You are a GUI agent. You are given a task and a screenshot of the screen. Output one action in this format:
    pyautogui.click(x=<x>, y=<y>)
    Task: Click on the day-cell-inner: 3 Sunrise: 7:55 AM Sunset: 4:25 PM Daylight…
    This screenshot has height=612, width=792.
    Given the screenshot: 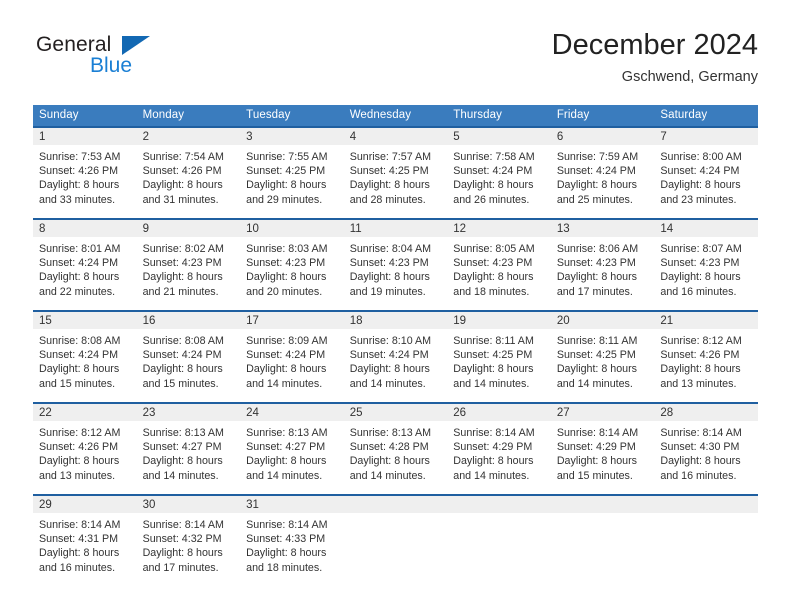 What is the action you would take?
    pyautogui.click(x=292, y=173)
    